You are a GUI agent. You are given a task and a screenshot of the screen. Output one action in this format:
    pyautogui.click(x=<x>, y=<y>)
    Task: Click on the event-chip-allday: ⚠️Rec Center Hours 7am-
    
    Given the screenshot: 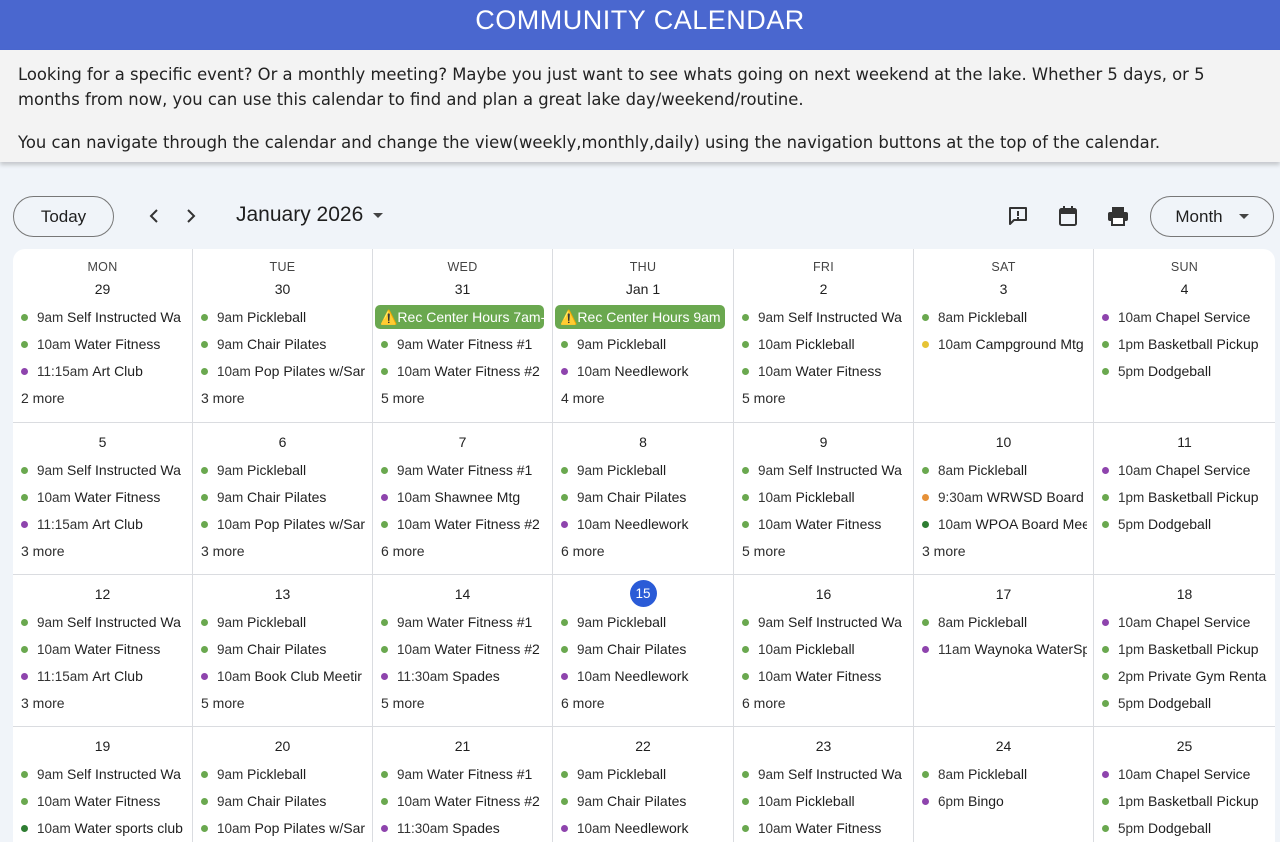 What is the action you would take?
    pyautogui.click(x=459, y=317)
    